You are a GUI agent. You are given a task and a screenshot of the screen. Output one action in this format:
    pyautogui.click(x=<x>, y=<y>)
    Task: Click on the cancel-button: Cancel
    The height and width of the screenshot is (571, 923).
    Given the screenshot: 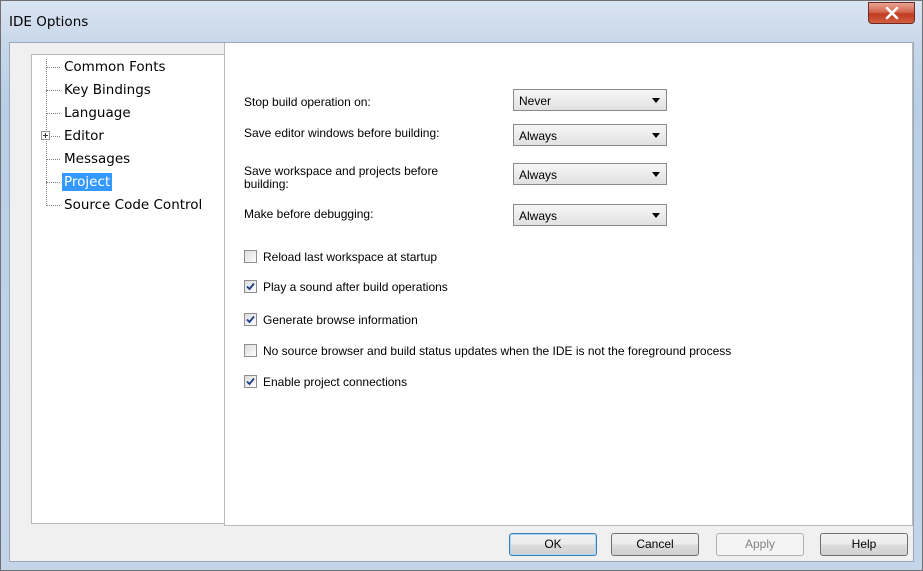 What is the action you would take?
    pyautogui.click(x=655, y=544)
    